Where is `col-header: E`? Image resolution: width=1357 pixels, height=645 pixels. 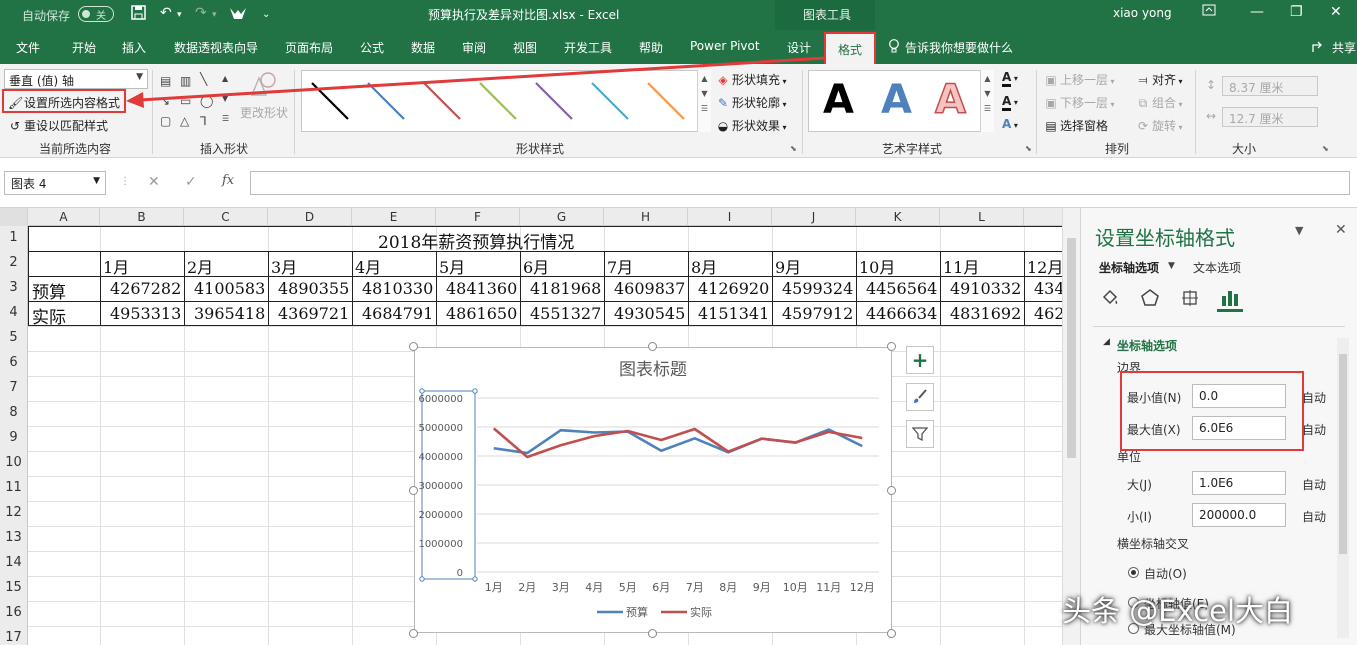
col-header: E is located at coordinates (394, 217).